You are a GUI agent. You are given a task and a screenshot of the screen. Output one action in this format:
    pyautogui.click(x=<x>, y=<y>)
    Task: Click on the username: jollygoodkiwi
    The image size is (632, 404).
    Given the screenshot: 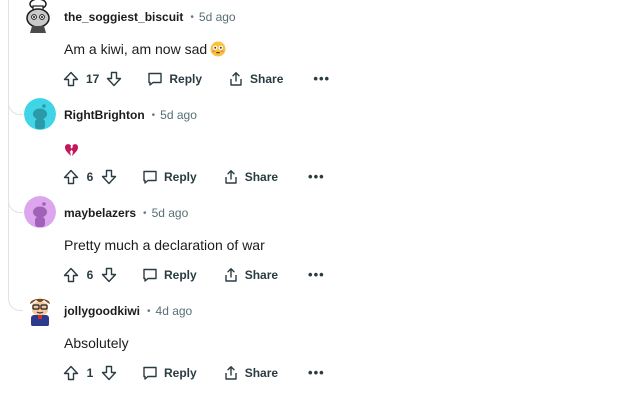 What is the action you would take?
    pyautogui.click(x=102, y=311)
    